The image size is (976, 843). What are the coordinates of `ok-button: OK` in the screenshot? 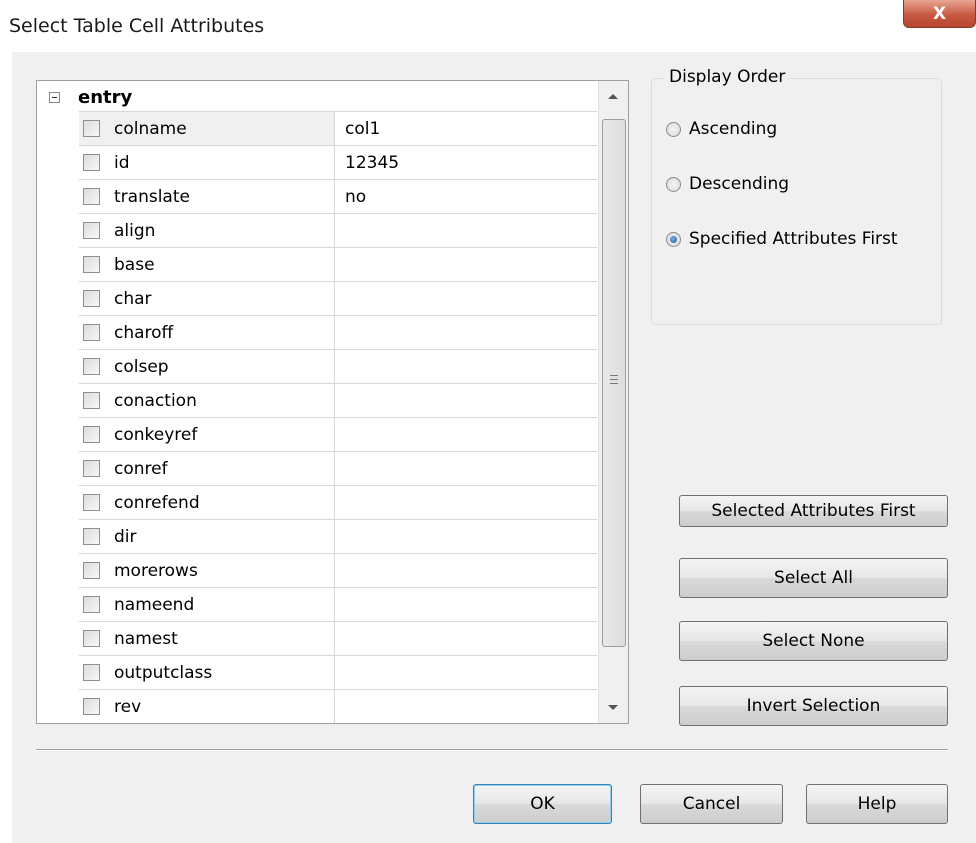 It's located at (542, 804).